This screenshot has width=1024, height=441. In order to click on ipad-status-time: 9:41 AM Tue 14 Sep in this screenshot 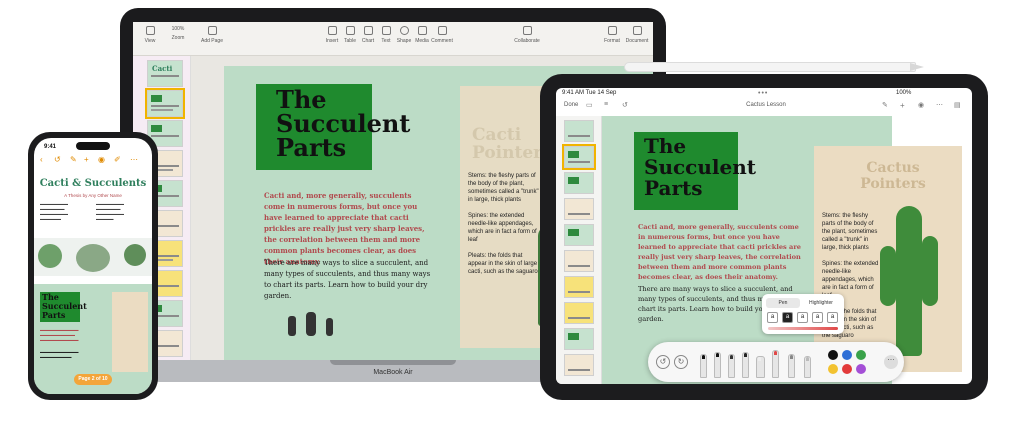, I will do `click(589, 93)`.